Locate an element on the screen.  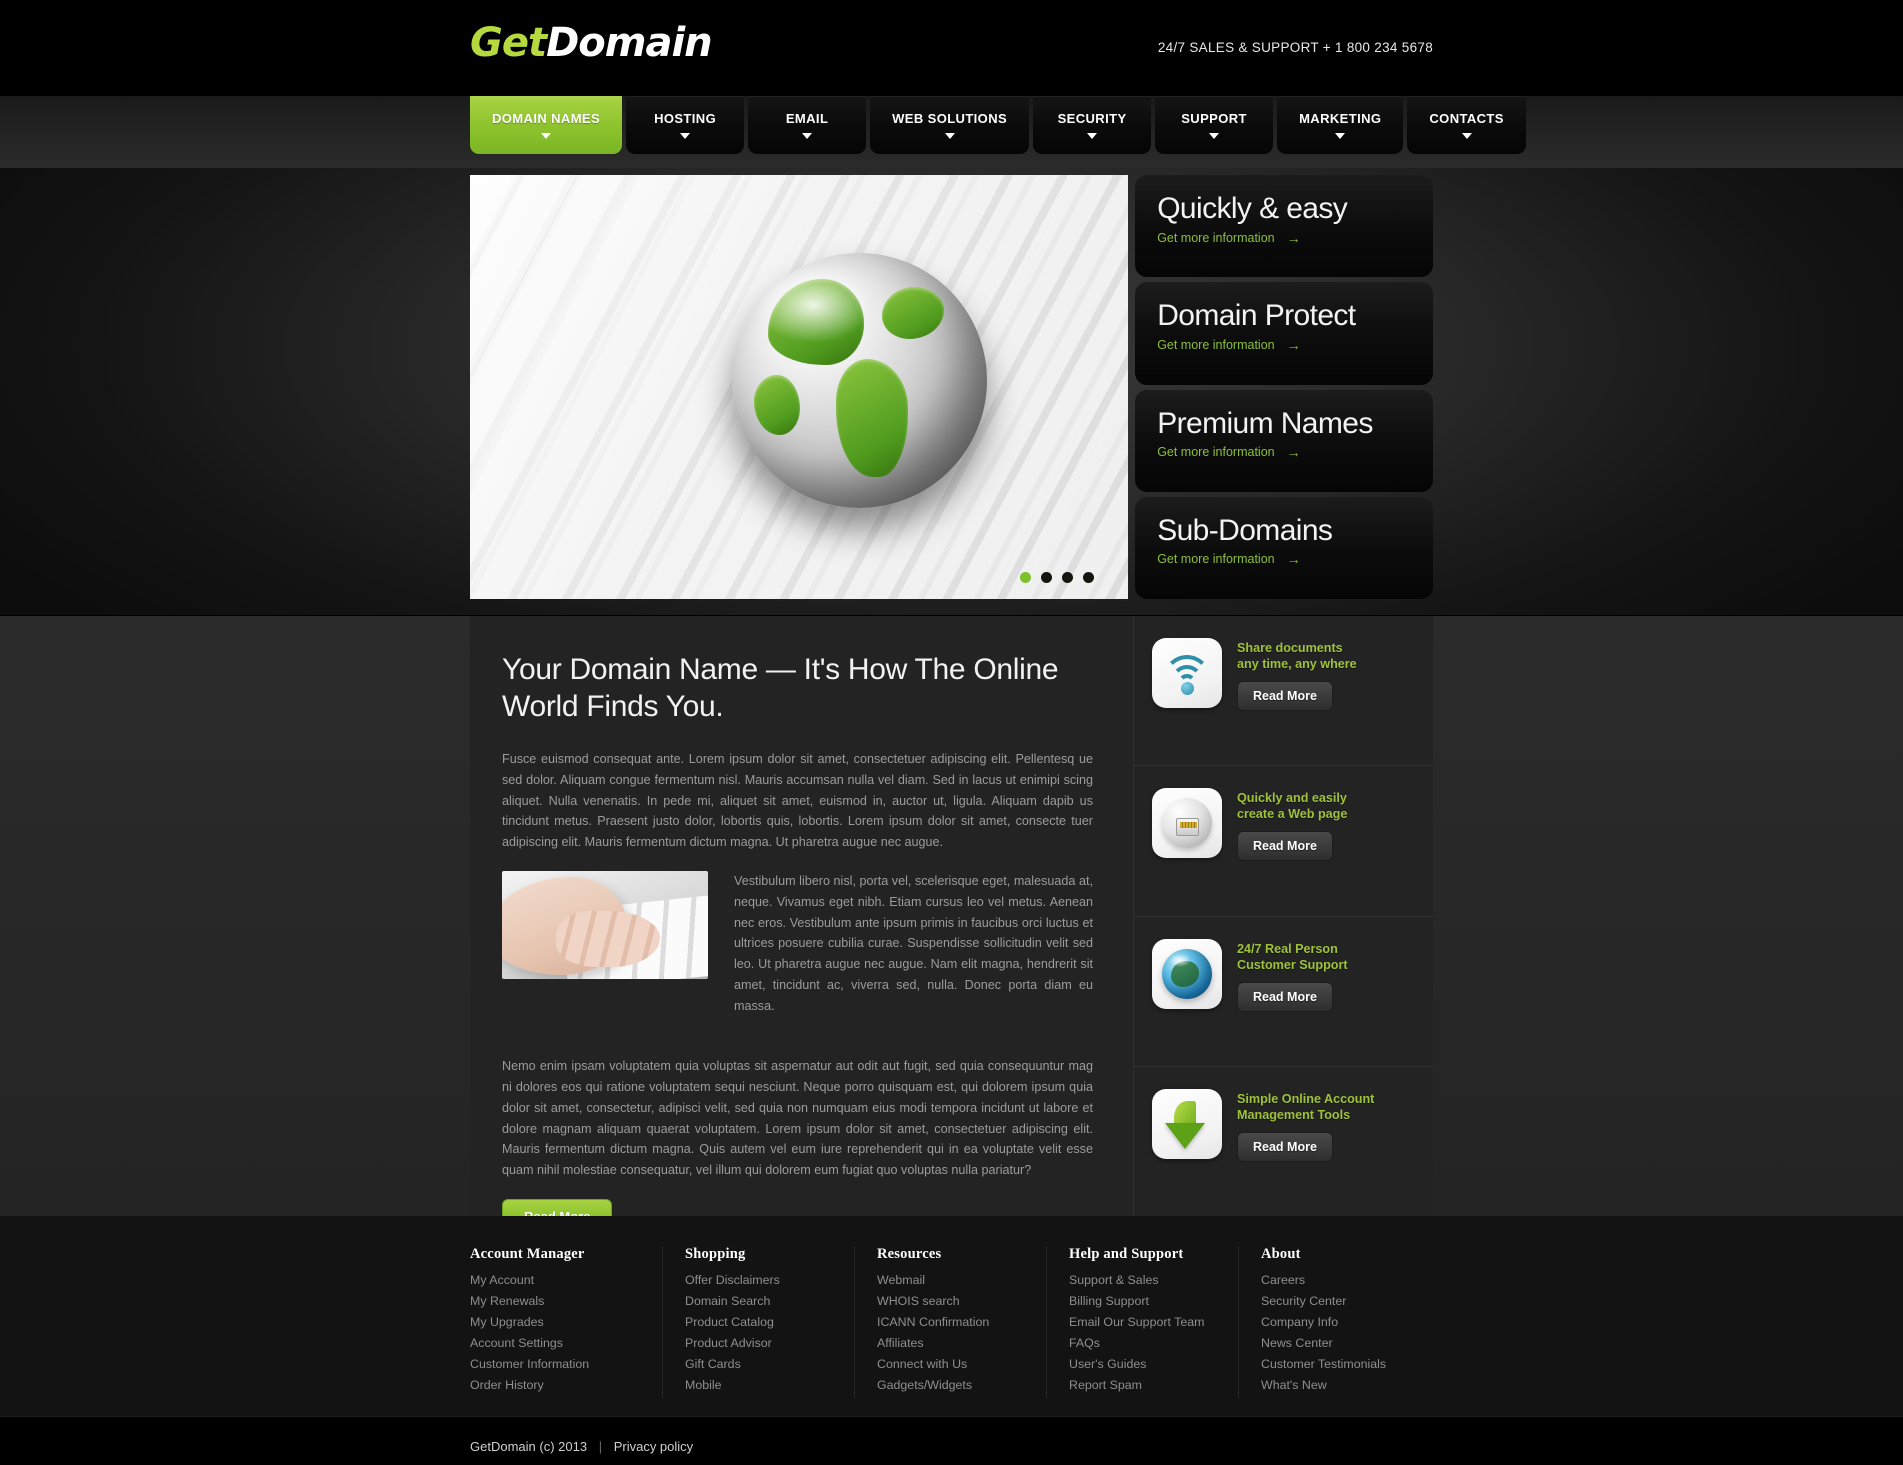
footer-link: What's New is located at coordinates (1345, 1386).